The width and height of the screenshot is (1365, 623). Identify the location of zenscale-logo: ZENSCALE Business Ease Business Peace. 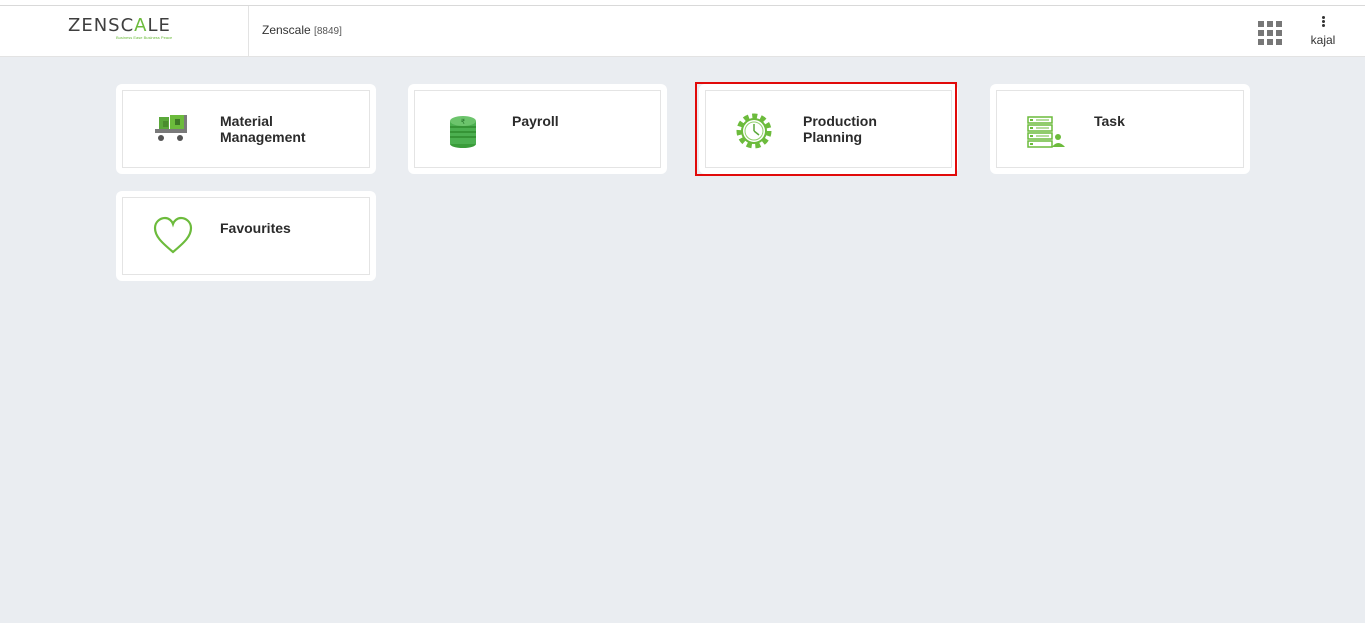
(124, 33).